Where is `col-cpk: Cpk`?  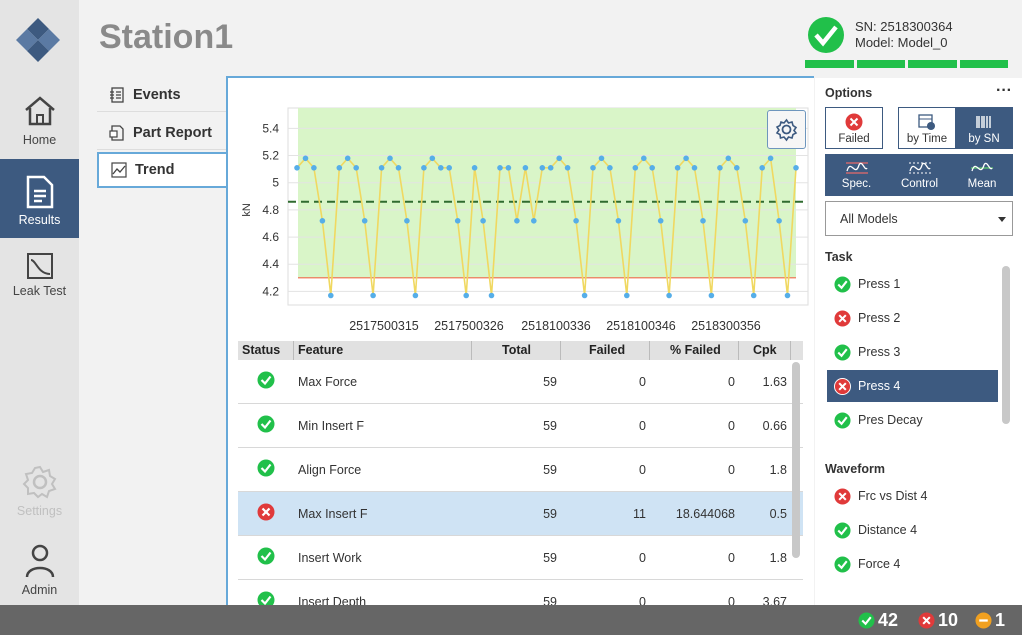
col-cpk: Cpk is located at coordinates (765, 350).